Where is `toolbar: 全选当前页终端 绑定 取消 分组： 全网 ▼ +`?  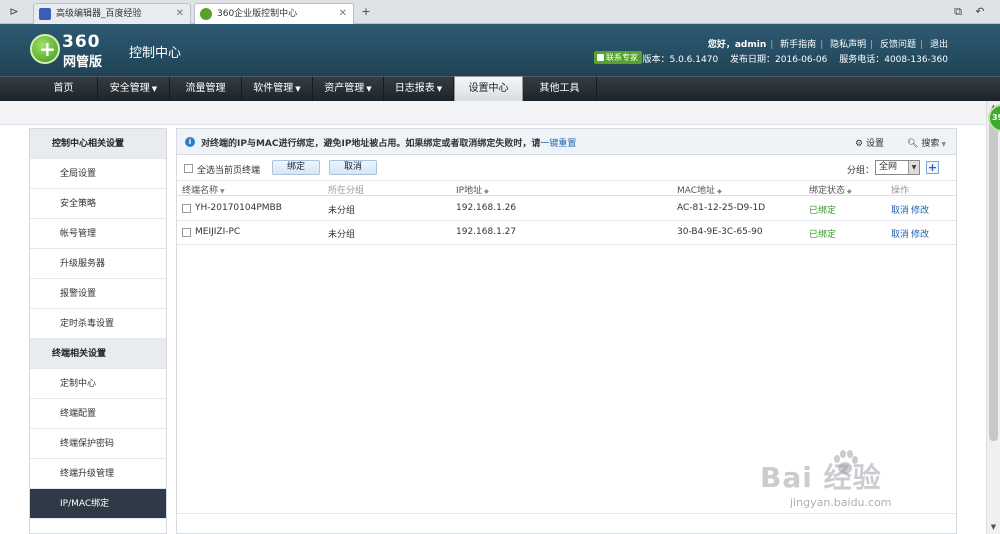 toolbar: 全选当前页终端 绑定 取消 分组： 全网 ▼ + is located at coordinates (566, 168).